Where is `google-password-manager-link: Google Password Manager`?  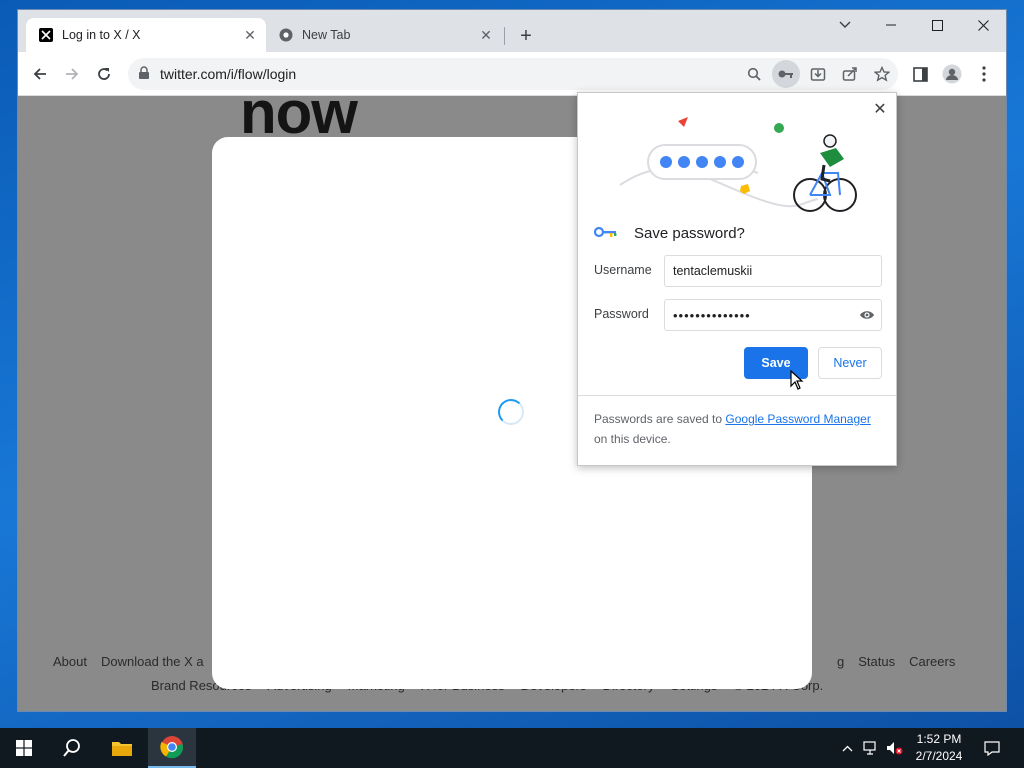
google-password-manager-link: Google Password Manager is located at coordinates (797, 419).